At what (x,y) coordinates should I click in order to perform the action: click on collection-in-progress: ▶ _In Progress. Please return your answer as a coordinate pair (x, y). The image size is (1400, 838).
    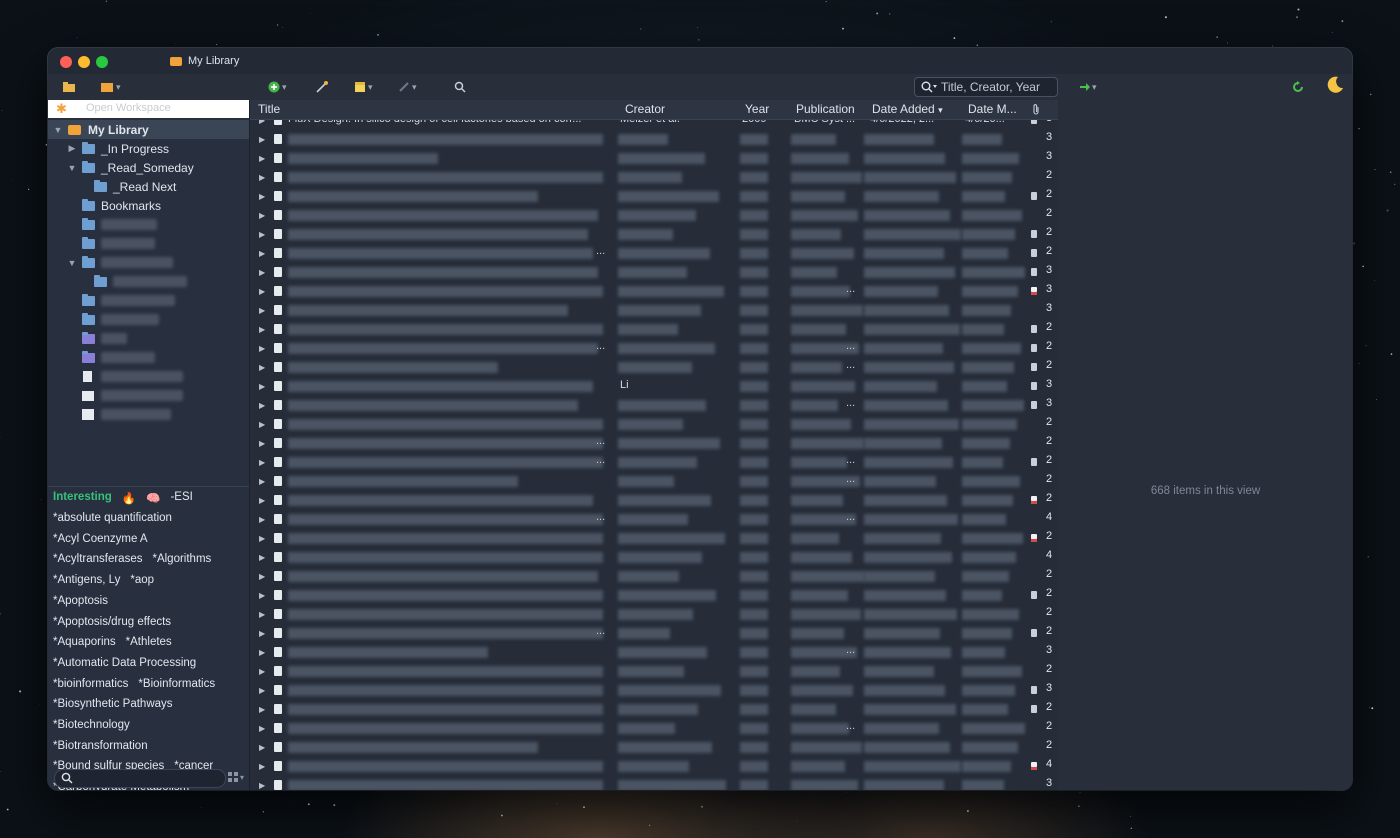
    Looking at the image, I should click on (148, 148).